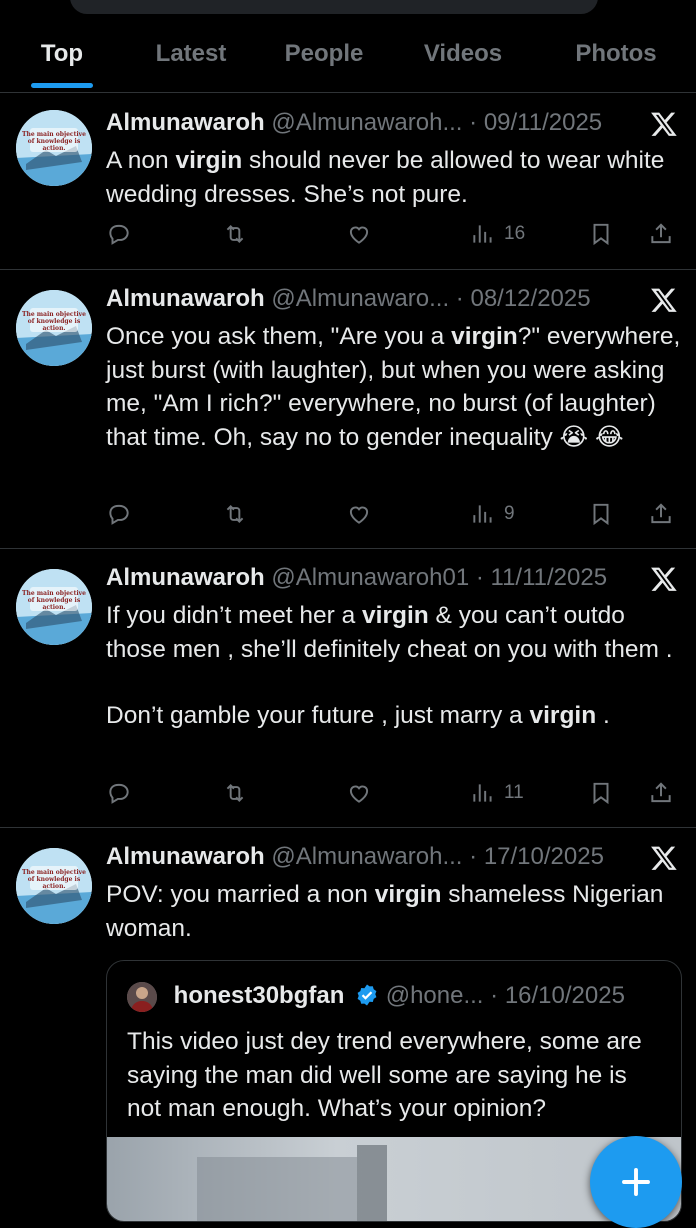  I want to click on author-handle: @Almunawaroh01, so click(370, 577).